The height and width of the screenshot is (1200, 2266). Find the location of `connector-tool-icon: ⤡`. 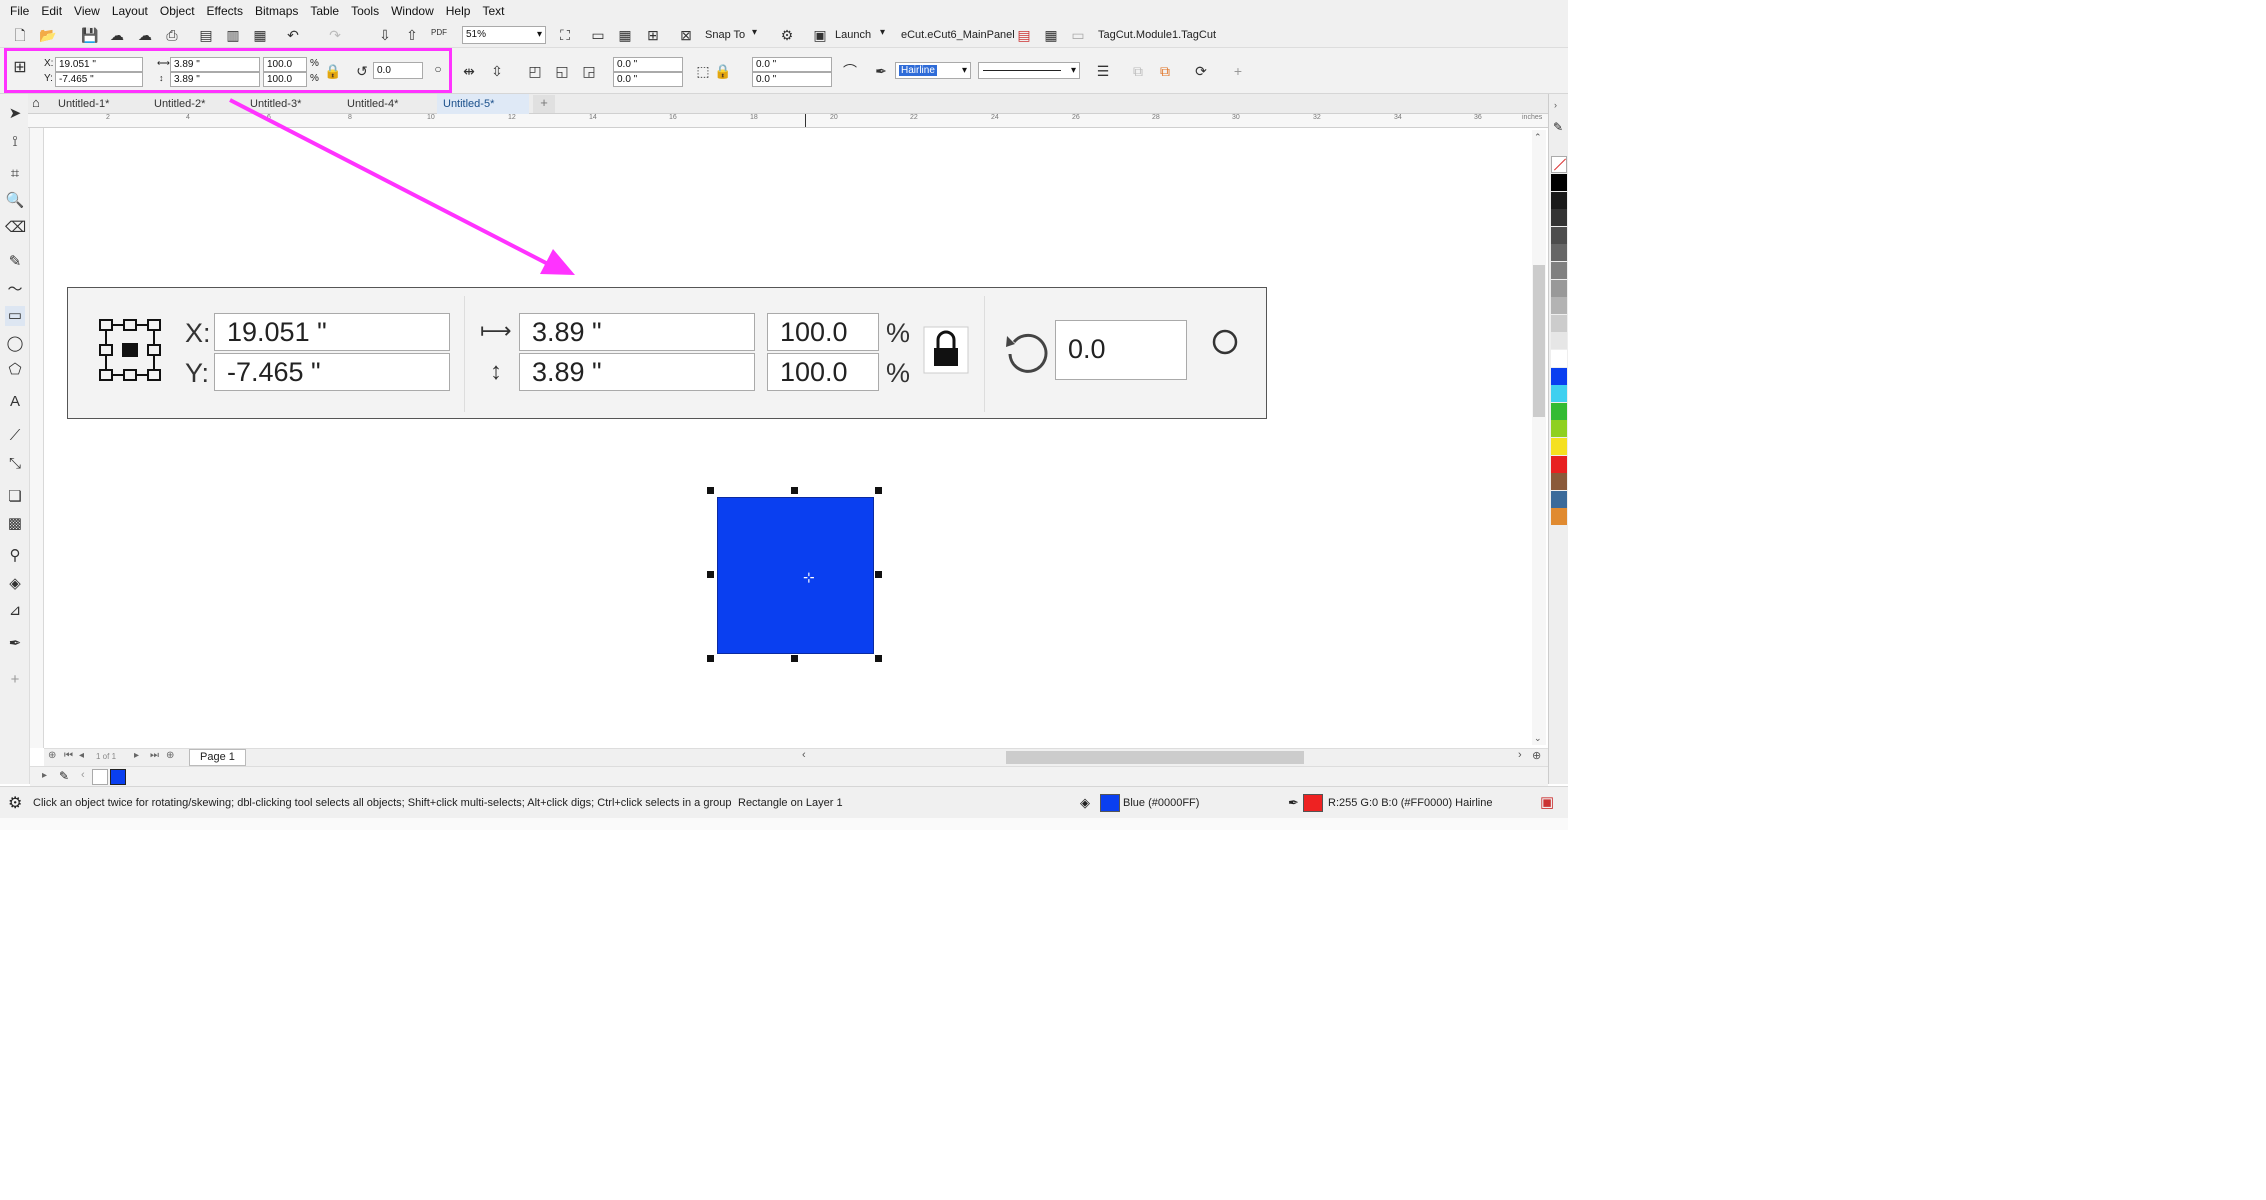

connector-tool-icon: ⤡ is located at coordinates (15, 464).